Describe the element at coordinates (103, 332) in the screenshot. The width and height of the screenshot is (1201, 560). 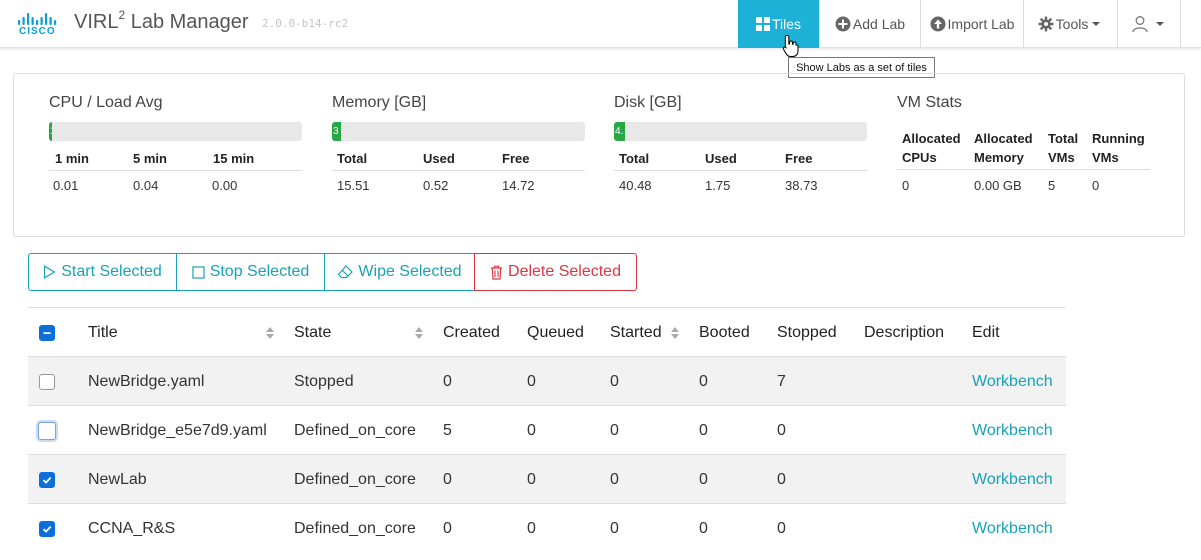
I see `column-header-title: Title` at that location.